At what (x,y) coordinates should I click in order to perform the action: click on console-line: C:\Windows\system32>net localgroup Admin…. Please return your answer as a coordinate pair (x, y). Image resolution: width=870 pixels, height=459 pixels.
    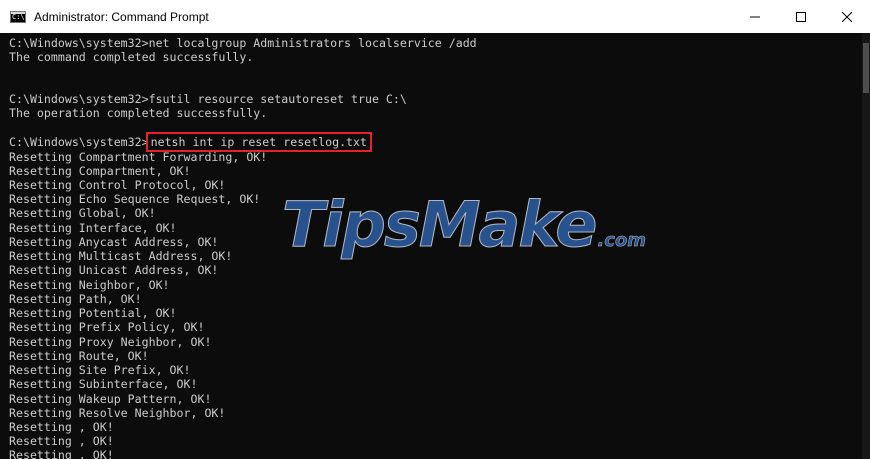
    Looking at the image, I should click on (243, 43).